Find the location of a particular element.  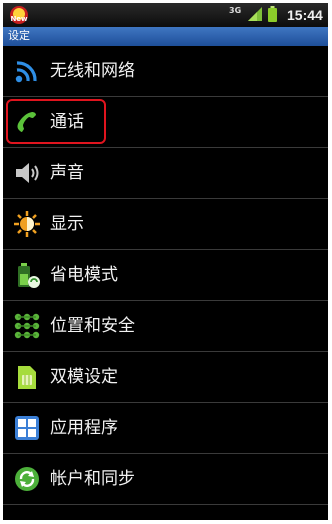

settings-item-applications: 应用程序 is located at coordinates (165, 428).